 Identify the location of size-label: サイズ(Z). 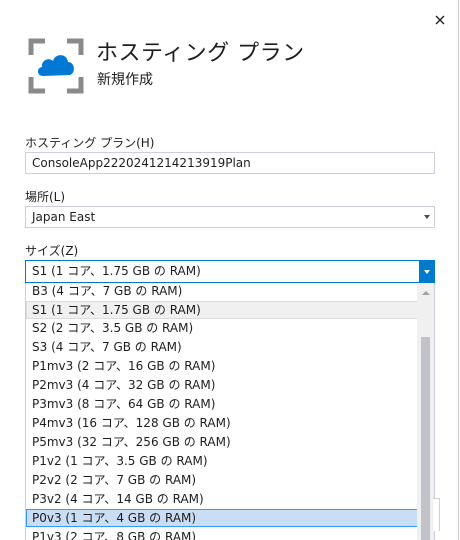
(52, 251).